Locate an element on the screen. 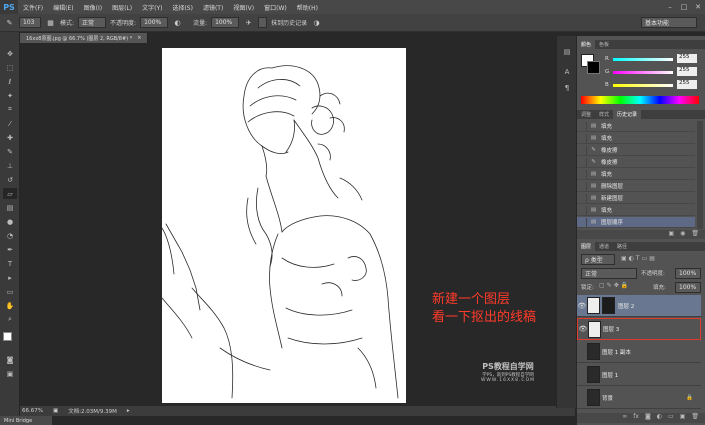  mode-select: 正常 is located at coordinates (92, 22).